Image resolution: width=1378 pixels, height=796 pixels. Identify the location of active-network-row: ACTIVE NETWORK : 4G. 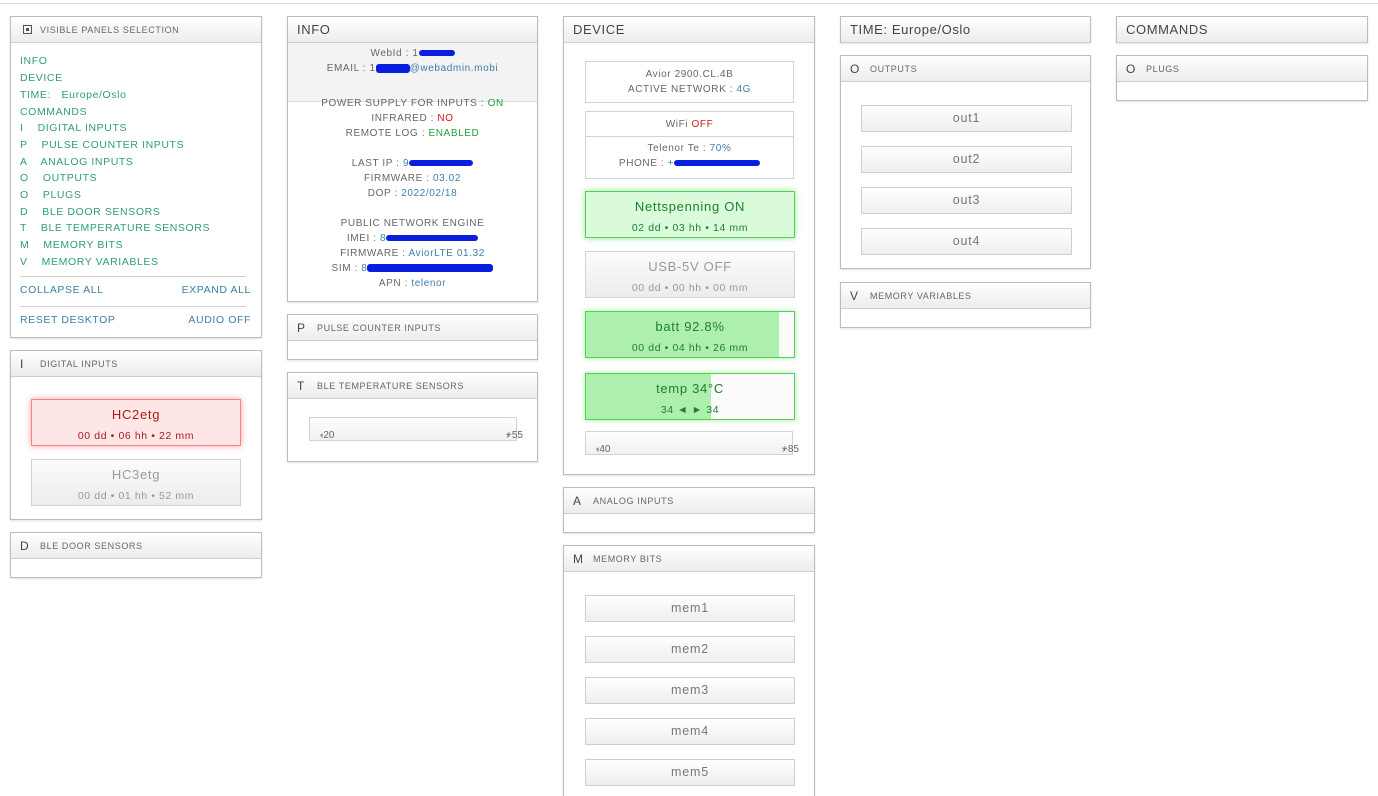
(689, 89).